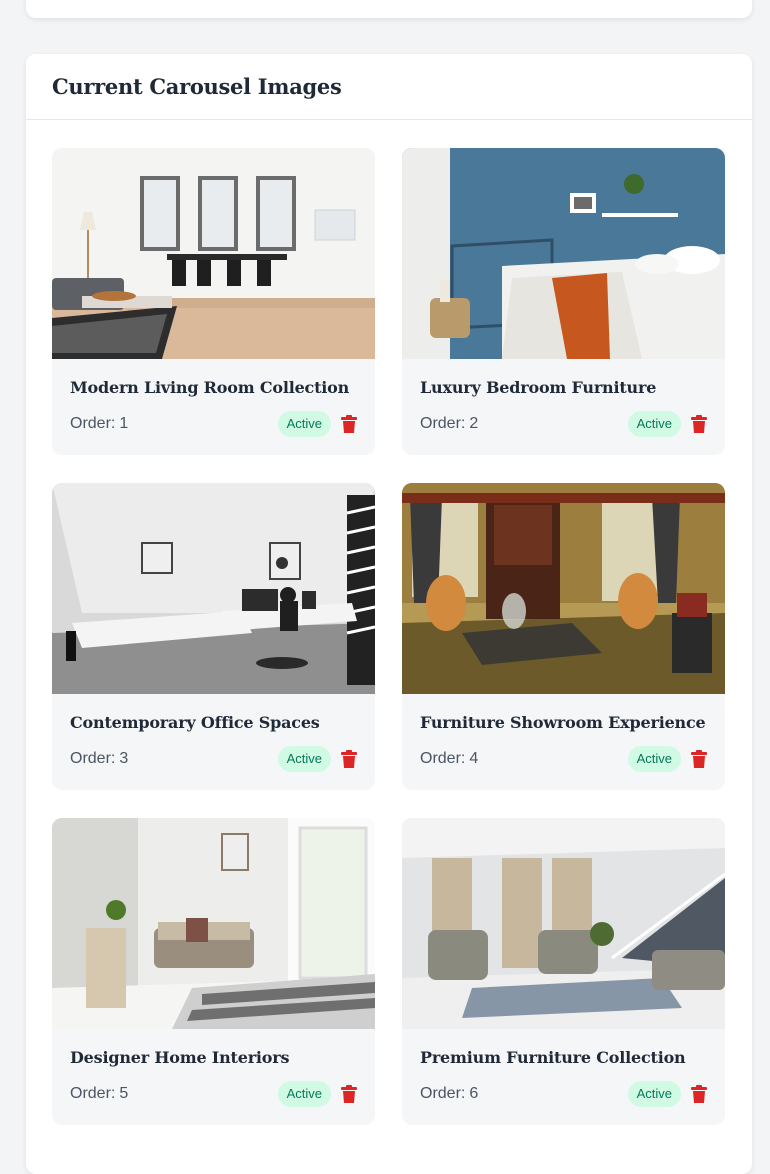 Image resolution: width=770 pixels, height=1174 pixels. I want to click on order-text: Order: 4, so click(449, 758).